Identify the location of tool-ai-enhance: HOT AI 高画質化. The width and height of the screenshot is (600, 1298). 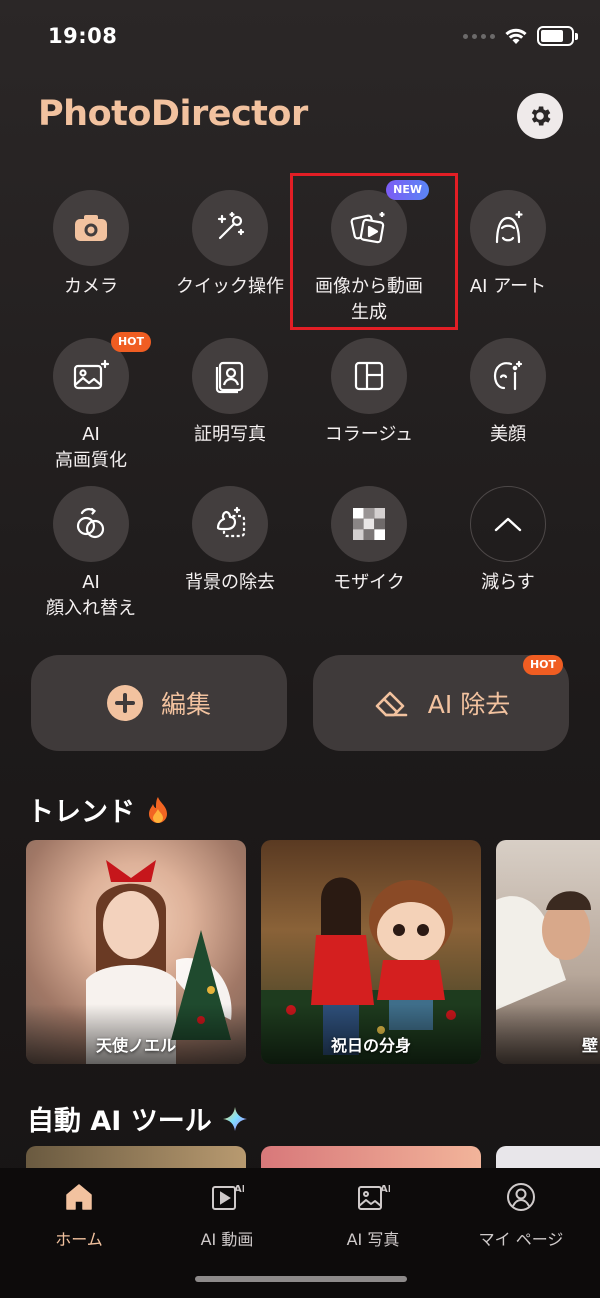
(91, 403).